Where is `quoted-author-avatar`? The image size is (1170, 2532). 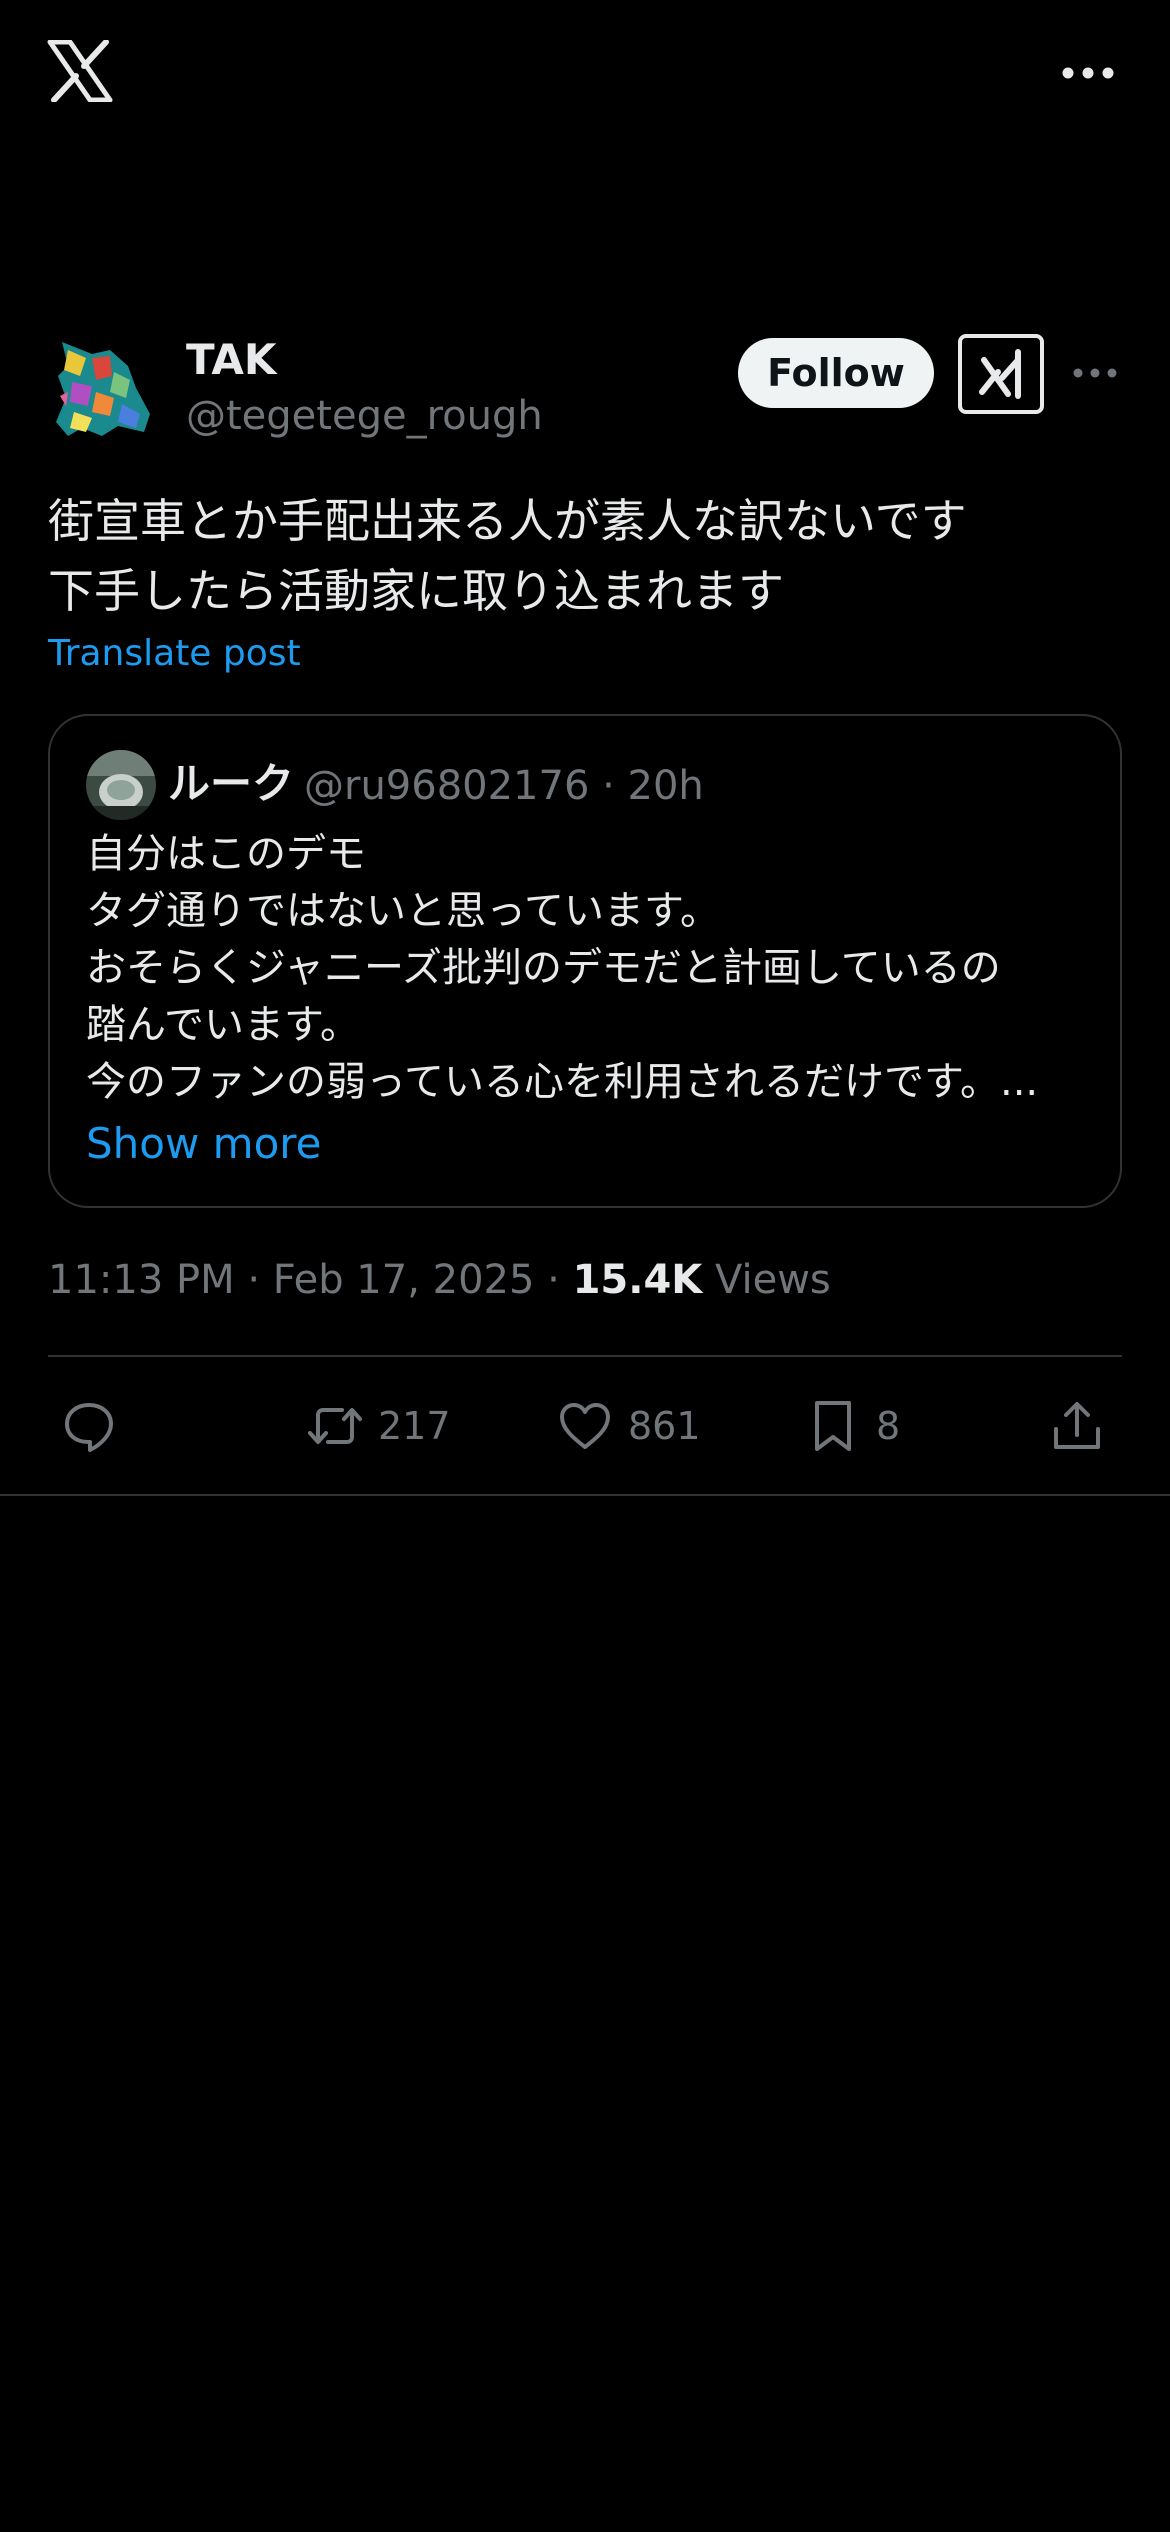 quoted-author-avatar is located at coordinates (121, 785).